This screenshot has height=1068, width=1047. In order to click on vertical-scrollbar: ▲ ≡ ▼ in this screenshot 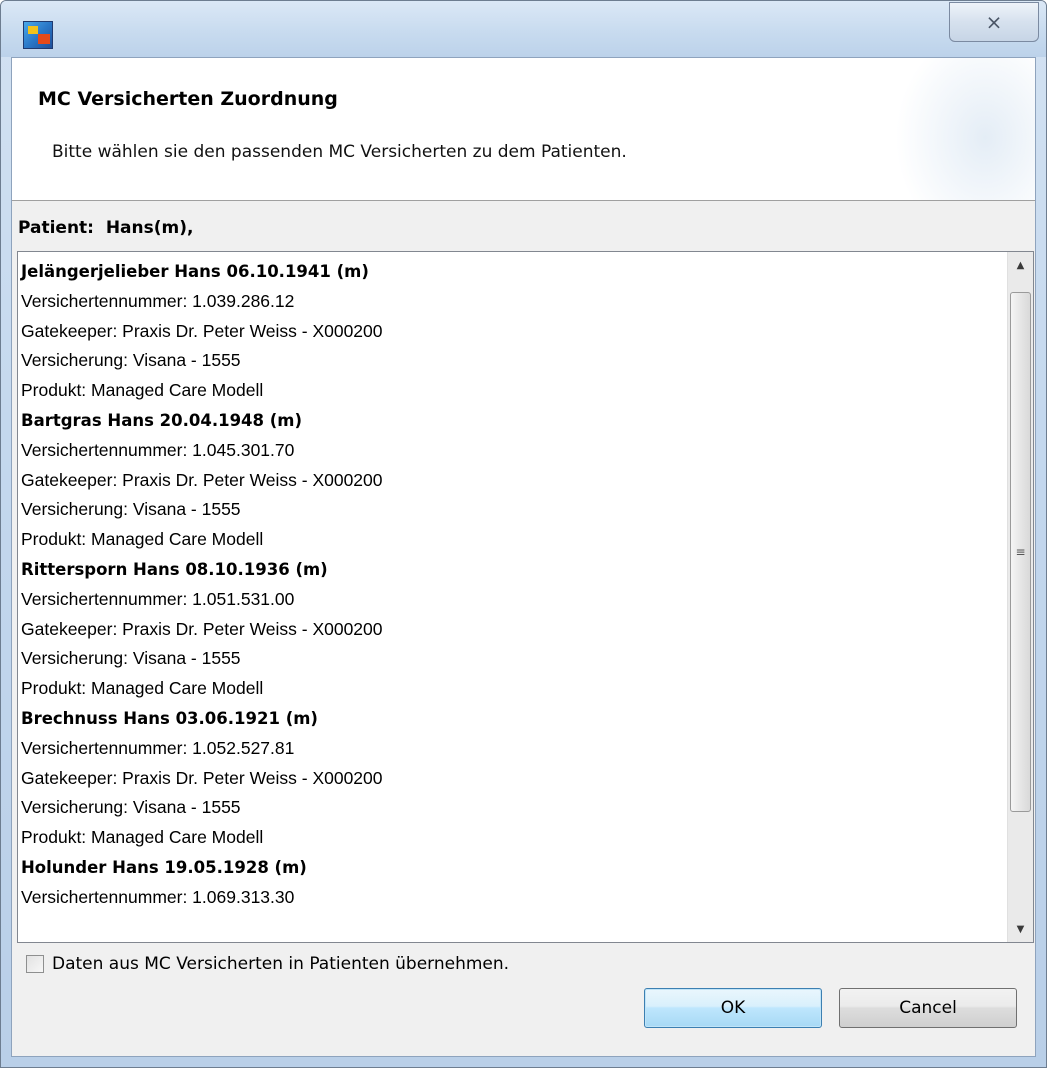, I will do `click(1020, 597)`.